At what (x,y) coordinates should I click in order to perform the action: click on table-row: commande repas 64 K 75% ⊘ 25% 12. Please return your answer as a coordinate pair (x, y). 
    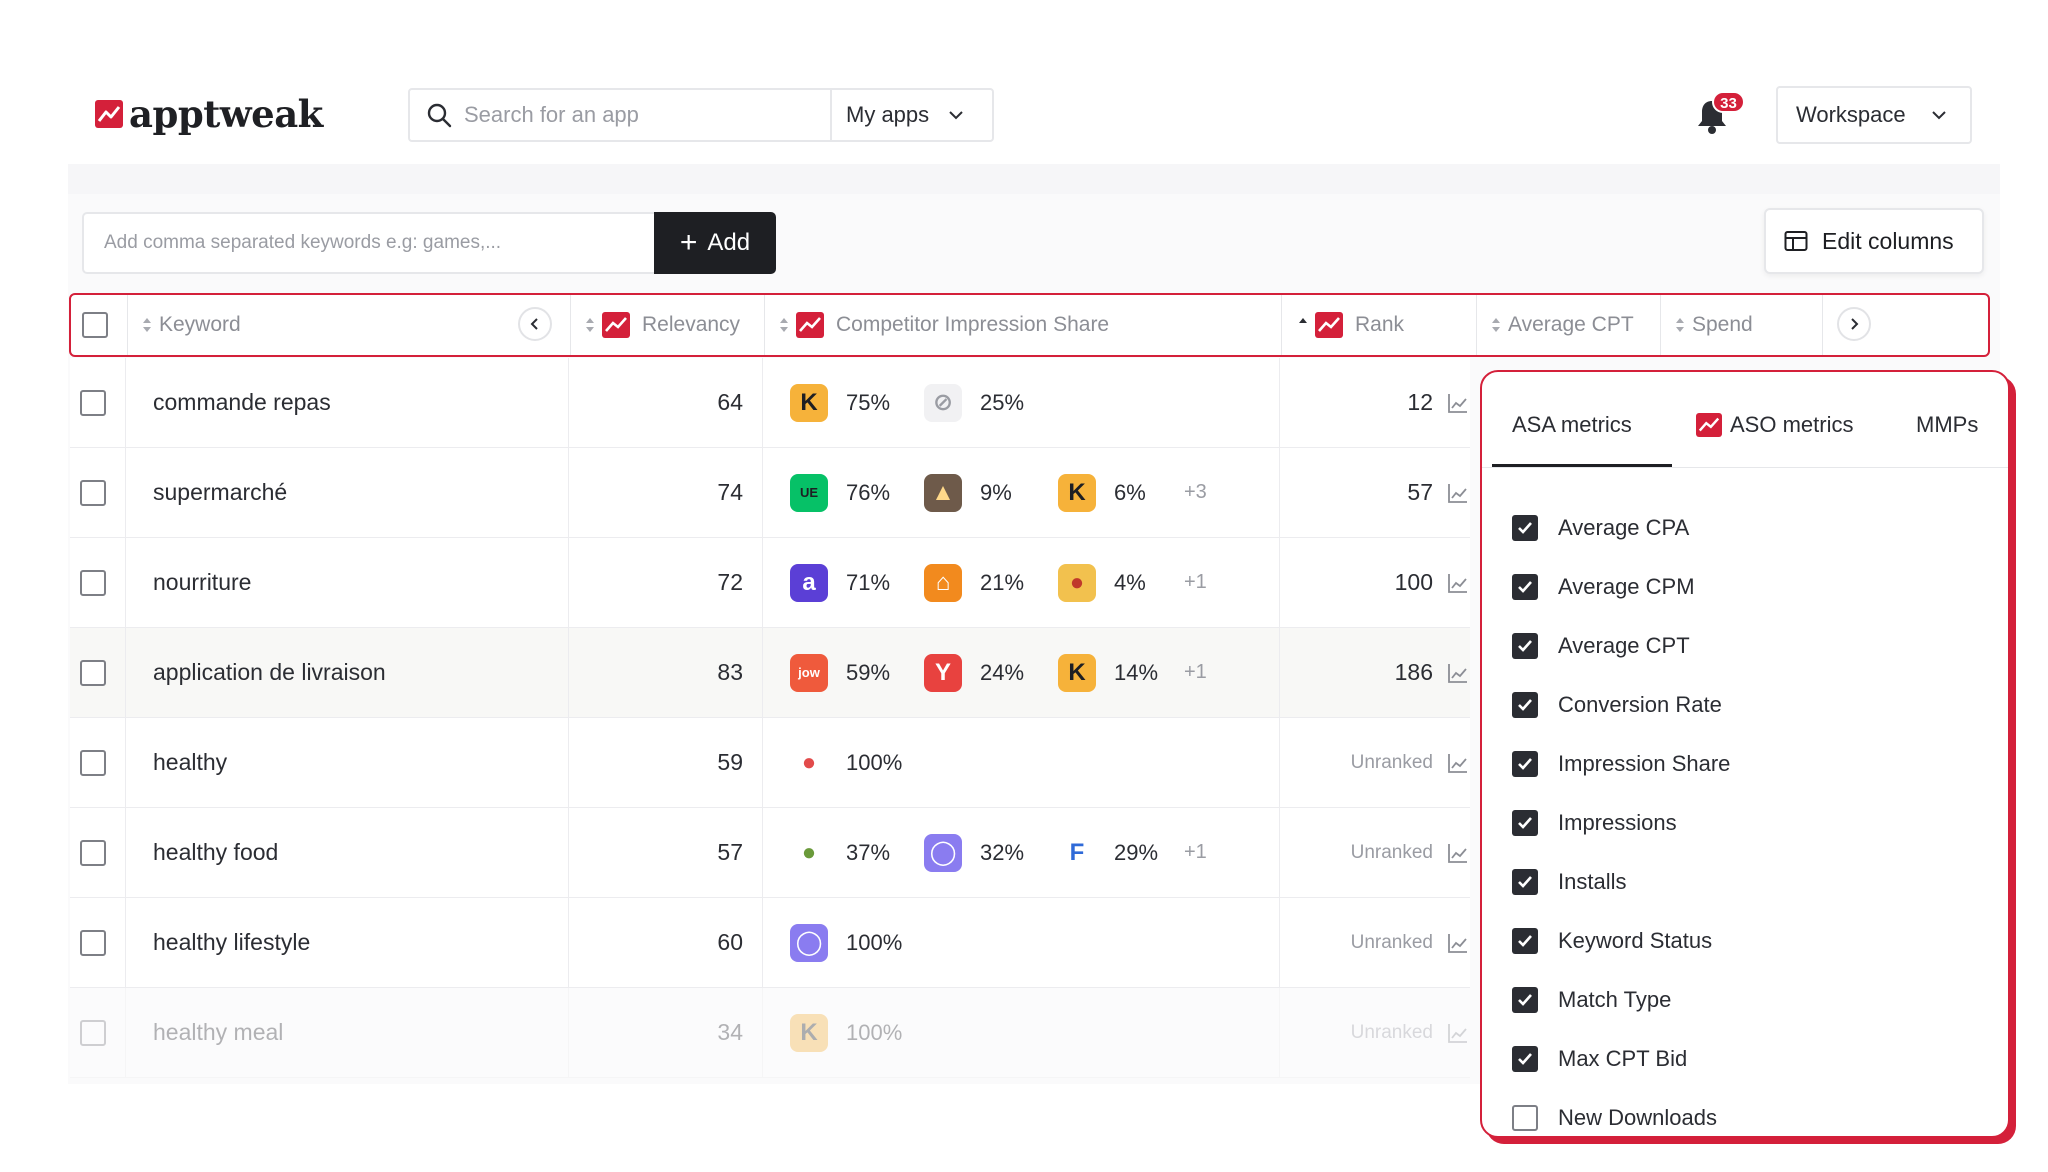
    Looking at the image, I should click on (770, 403).